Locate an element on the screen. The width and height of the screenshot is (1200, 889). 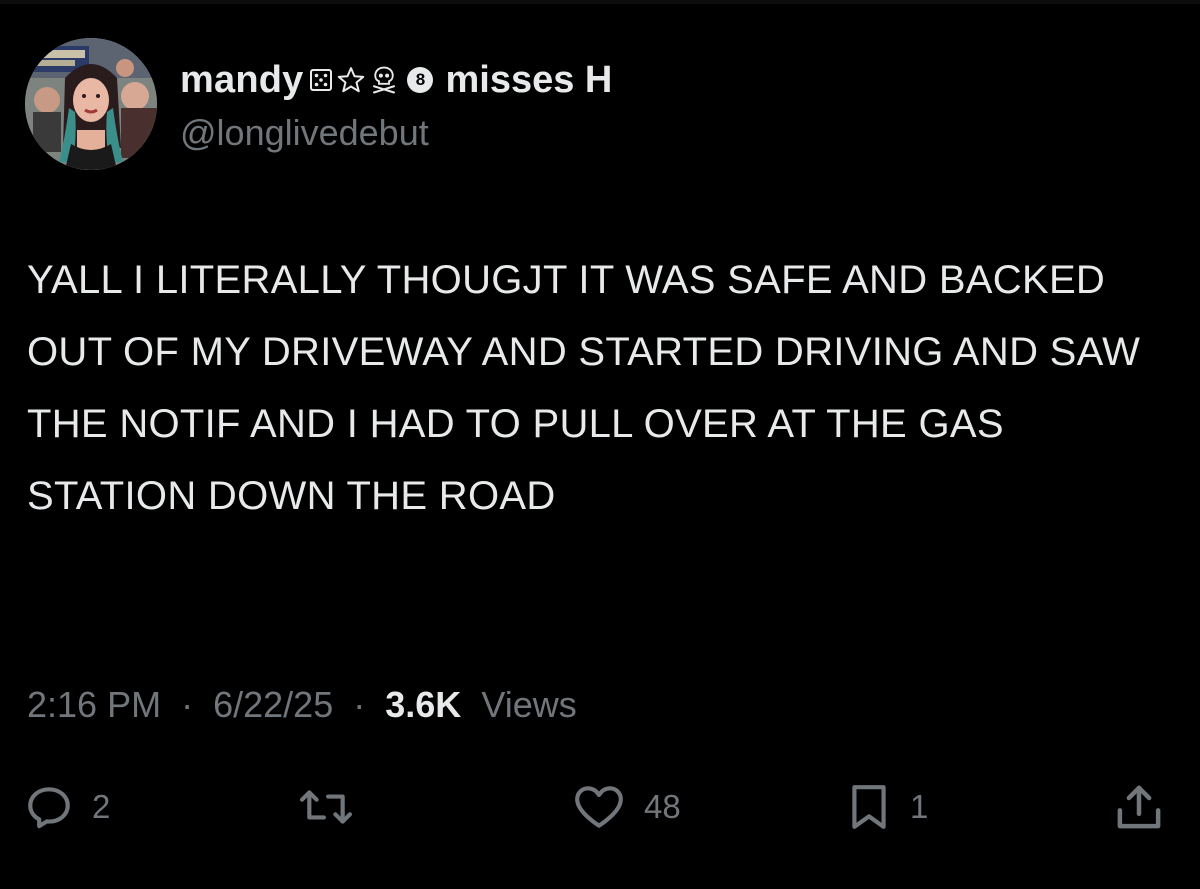
author-name-row: mandy 8 misses H is located at coordinates (396, 80).